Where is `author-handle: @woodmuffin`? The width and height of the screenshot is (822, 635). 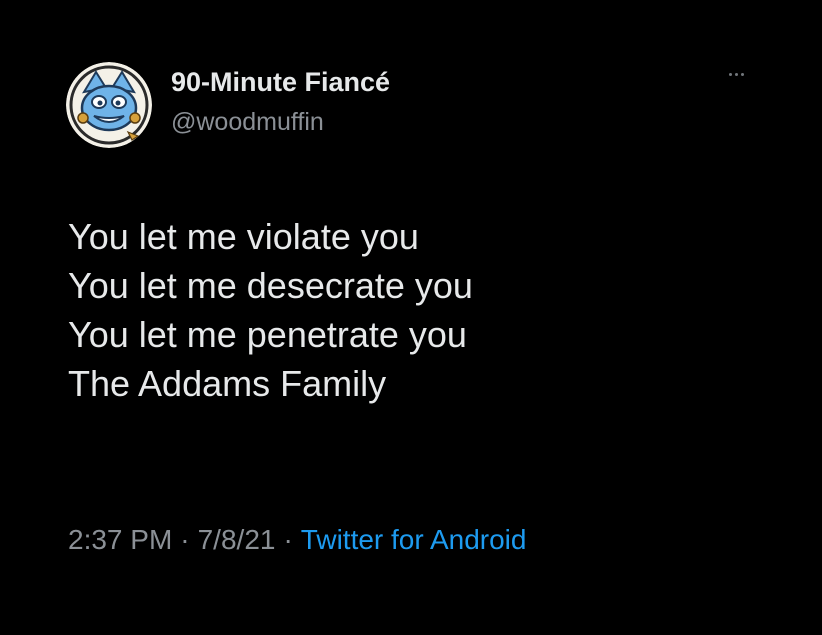
author-handle: @woodmuffin is located at coordinates (247, 122).